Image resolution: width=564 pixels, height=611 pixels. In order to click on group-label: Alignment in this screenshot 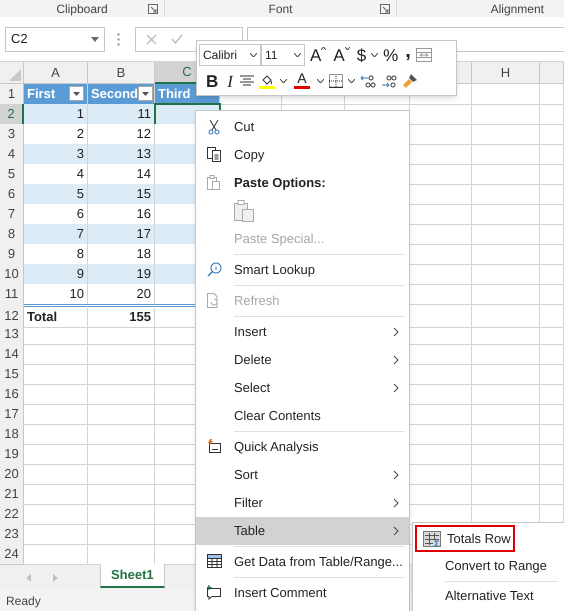, I will do `click(517, 9)`.